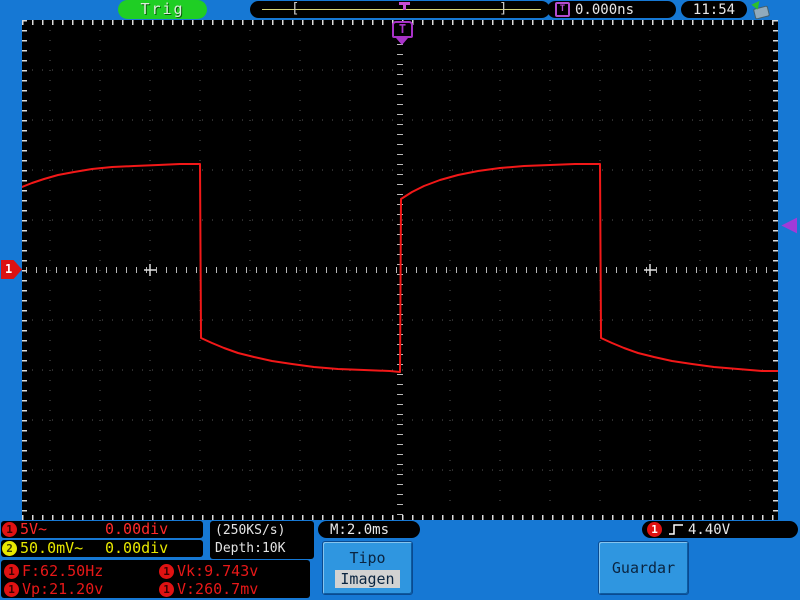 This screenshot has width=800, height=600. Describe the element at coordinates (102, 529) in the screenshot. I see `channel1-info: 1 5V~ 0.00div` at that location.